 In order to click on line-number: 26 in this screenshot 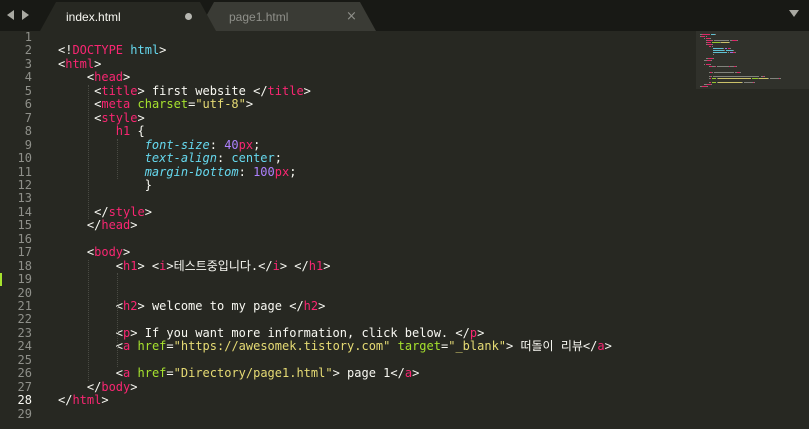, I will do `click(24, 373)`.